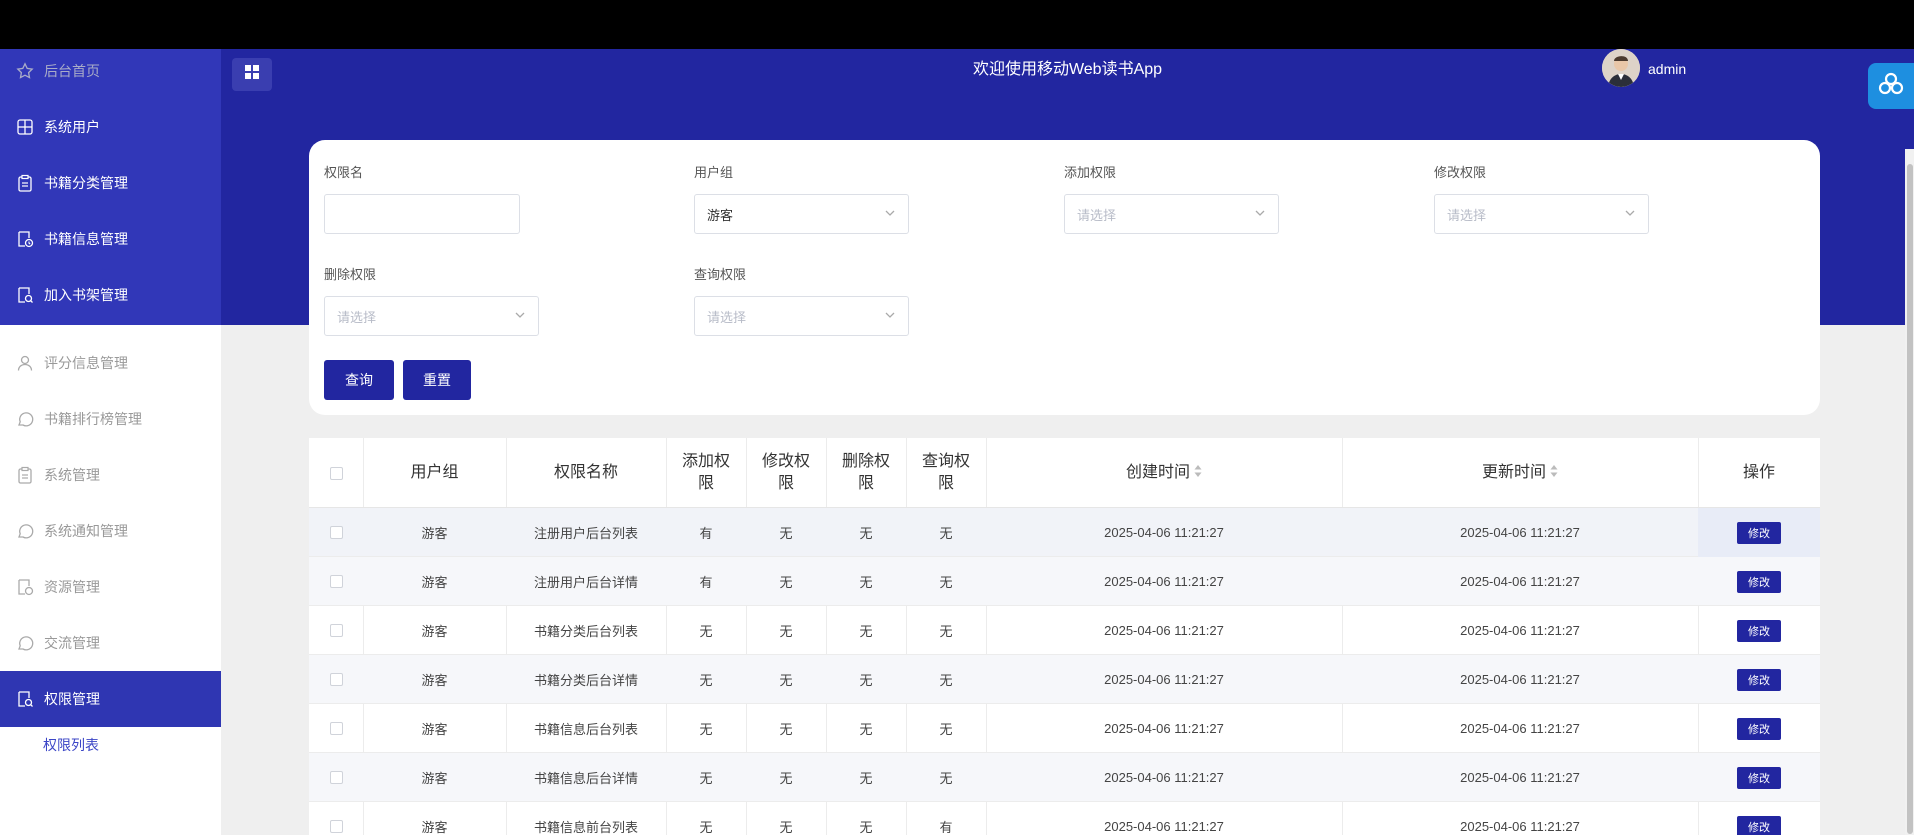  What do you see at coordinates (110, 295) in the screenshot?
I see `sidebar-item-bookshelf: 加入书架管理` at bounding box center [110, 295].